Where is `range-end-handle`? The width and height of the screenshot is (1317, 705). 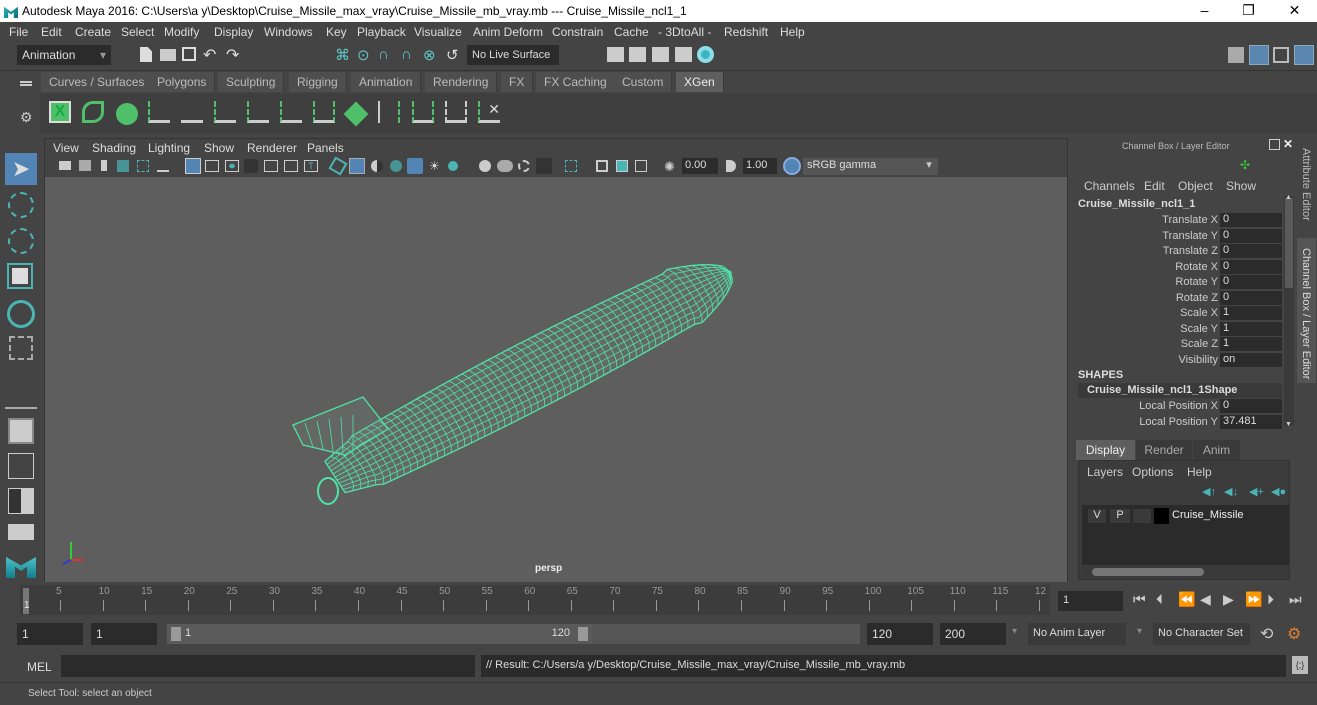 range-end-handle is located at coordinates (583, 634).